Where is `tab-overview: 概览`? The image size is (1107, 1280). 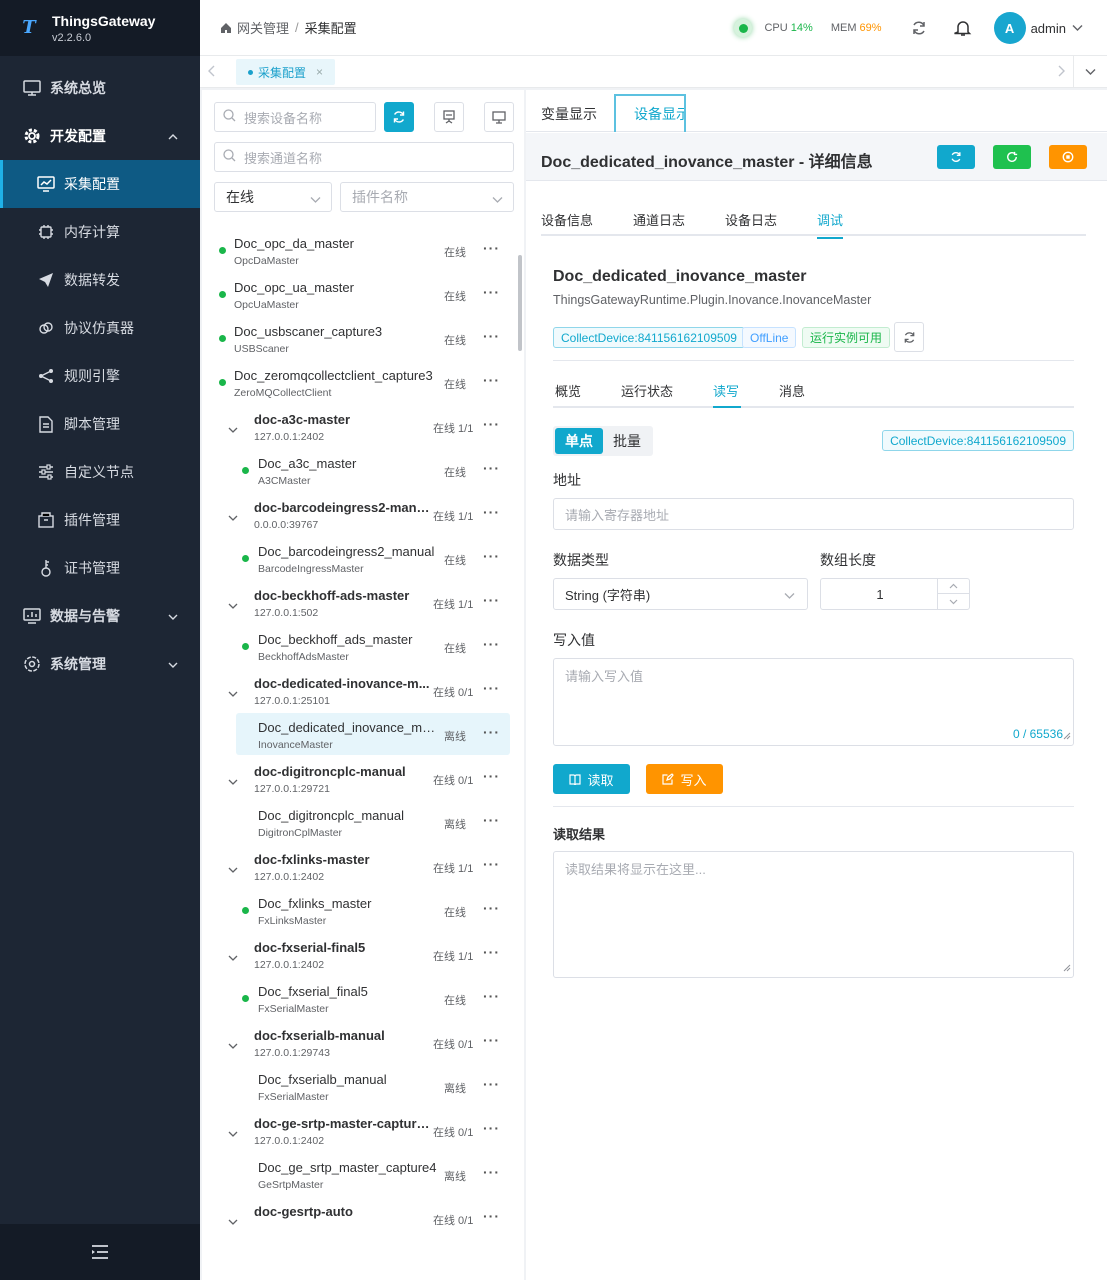 tab-overview: 概览 is located at coordinates (568, 390).